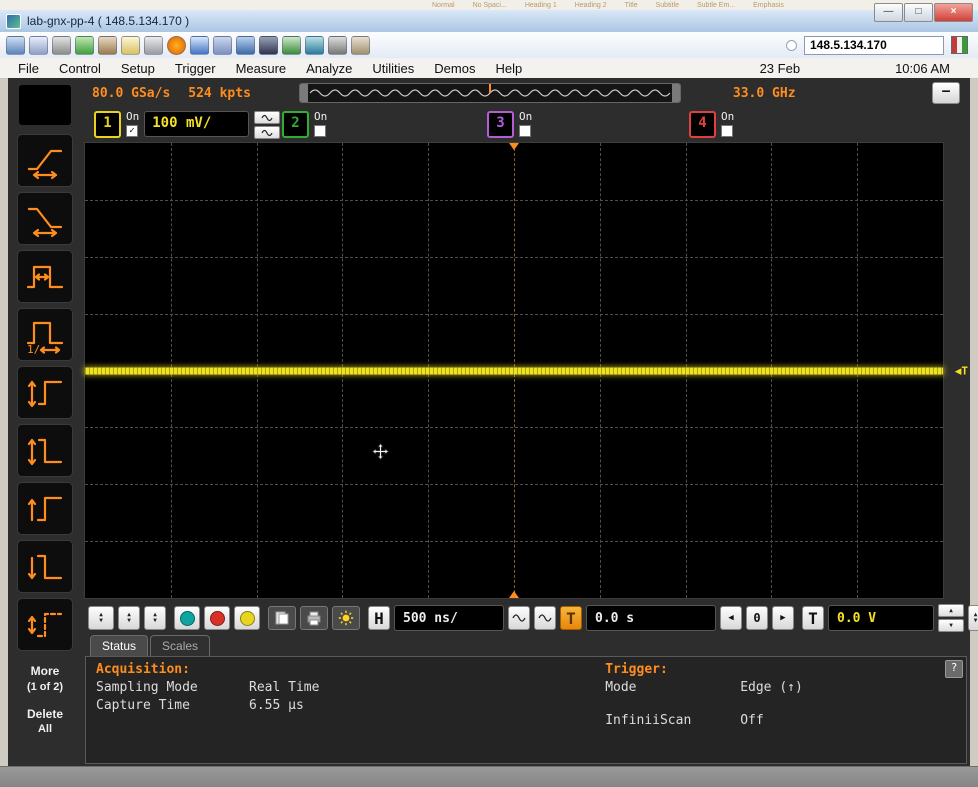 Image resolution: width=978 pixels, height=787 pixels. I want to click on minimize-button: —, so click(888, 12).